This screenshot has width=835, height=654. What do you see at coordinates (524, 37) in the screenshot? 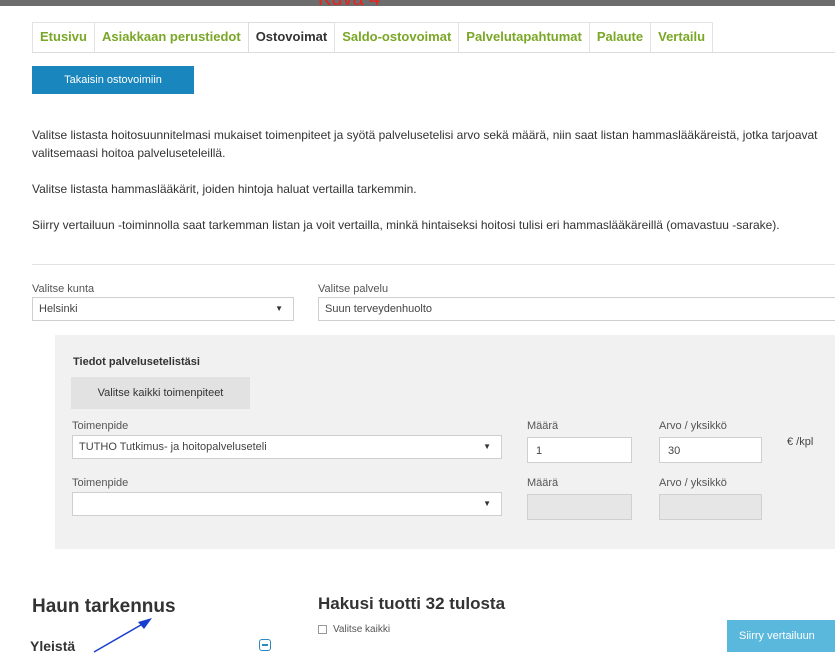
I see `tab-palvelutapahtumat: Palvelutapahtumat` at bounding box center [524, 37].